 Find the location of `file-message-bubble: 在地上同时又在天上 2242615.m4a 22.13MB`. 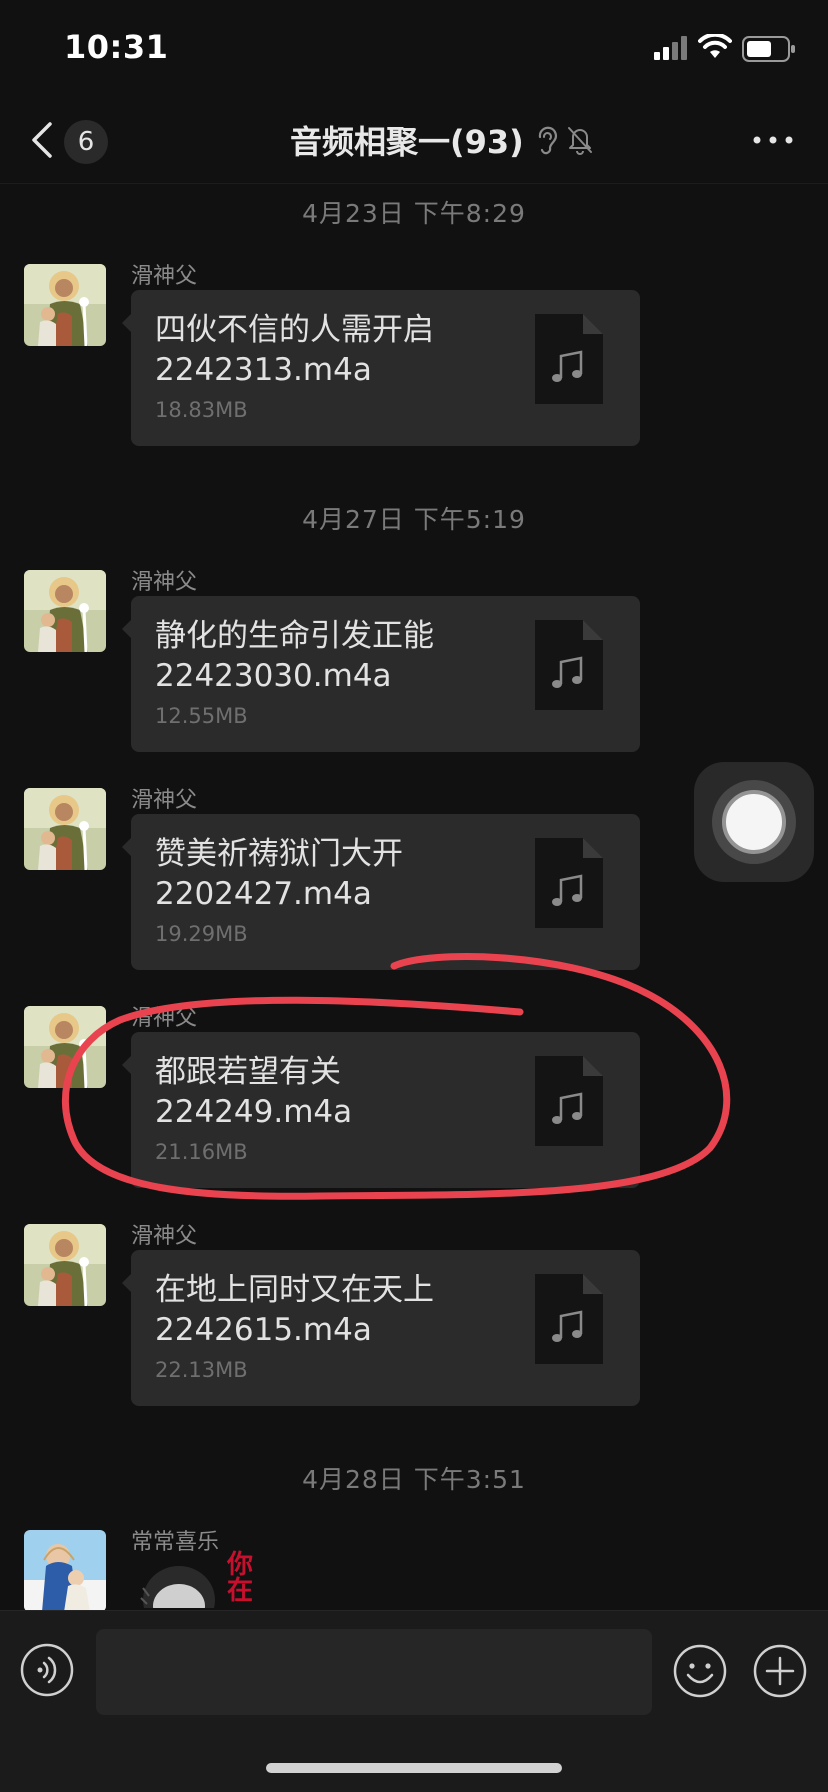

file-message-bubble: 在地上同时又在天上 2242615.m4a 22.13MB is located at coordinates (381, 1328).